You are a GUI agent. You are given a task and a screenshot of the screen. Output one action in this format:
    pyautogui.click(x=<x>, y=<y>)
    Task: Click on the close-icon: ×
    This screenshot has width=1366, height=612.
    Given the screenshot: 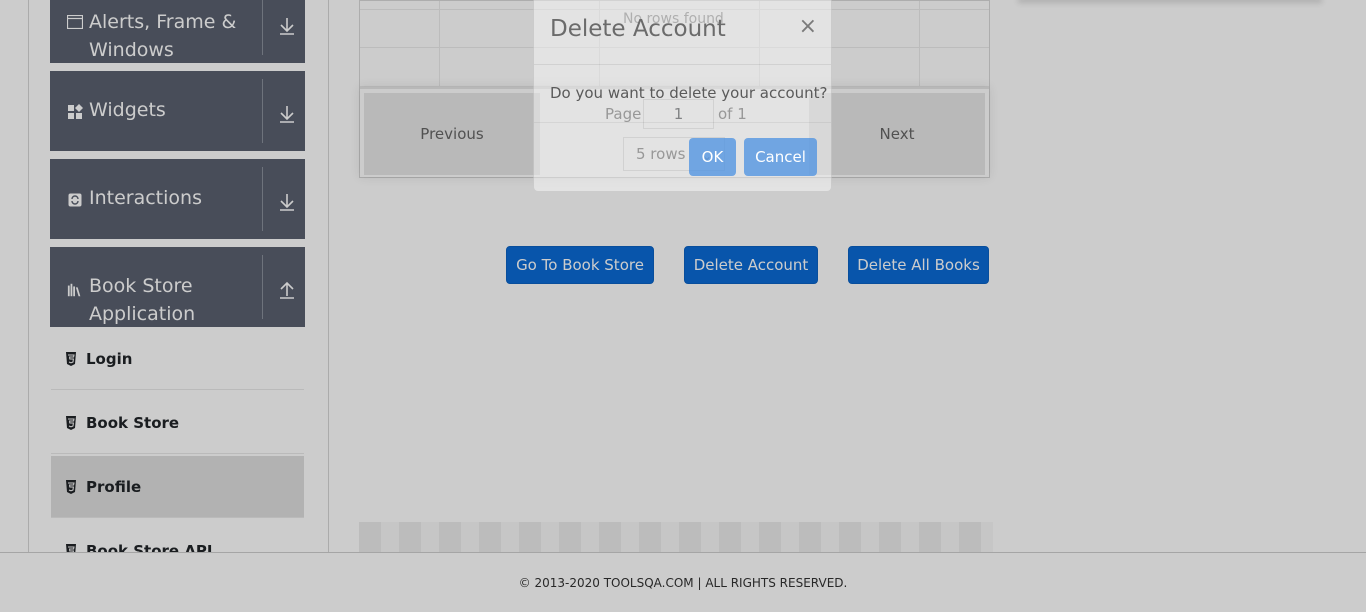 What is the action you would take?
    pyautogui.click(x=808, y=26)
    